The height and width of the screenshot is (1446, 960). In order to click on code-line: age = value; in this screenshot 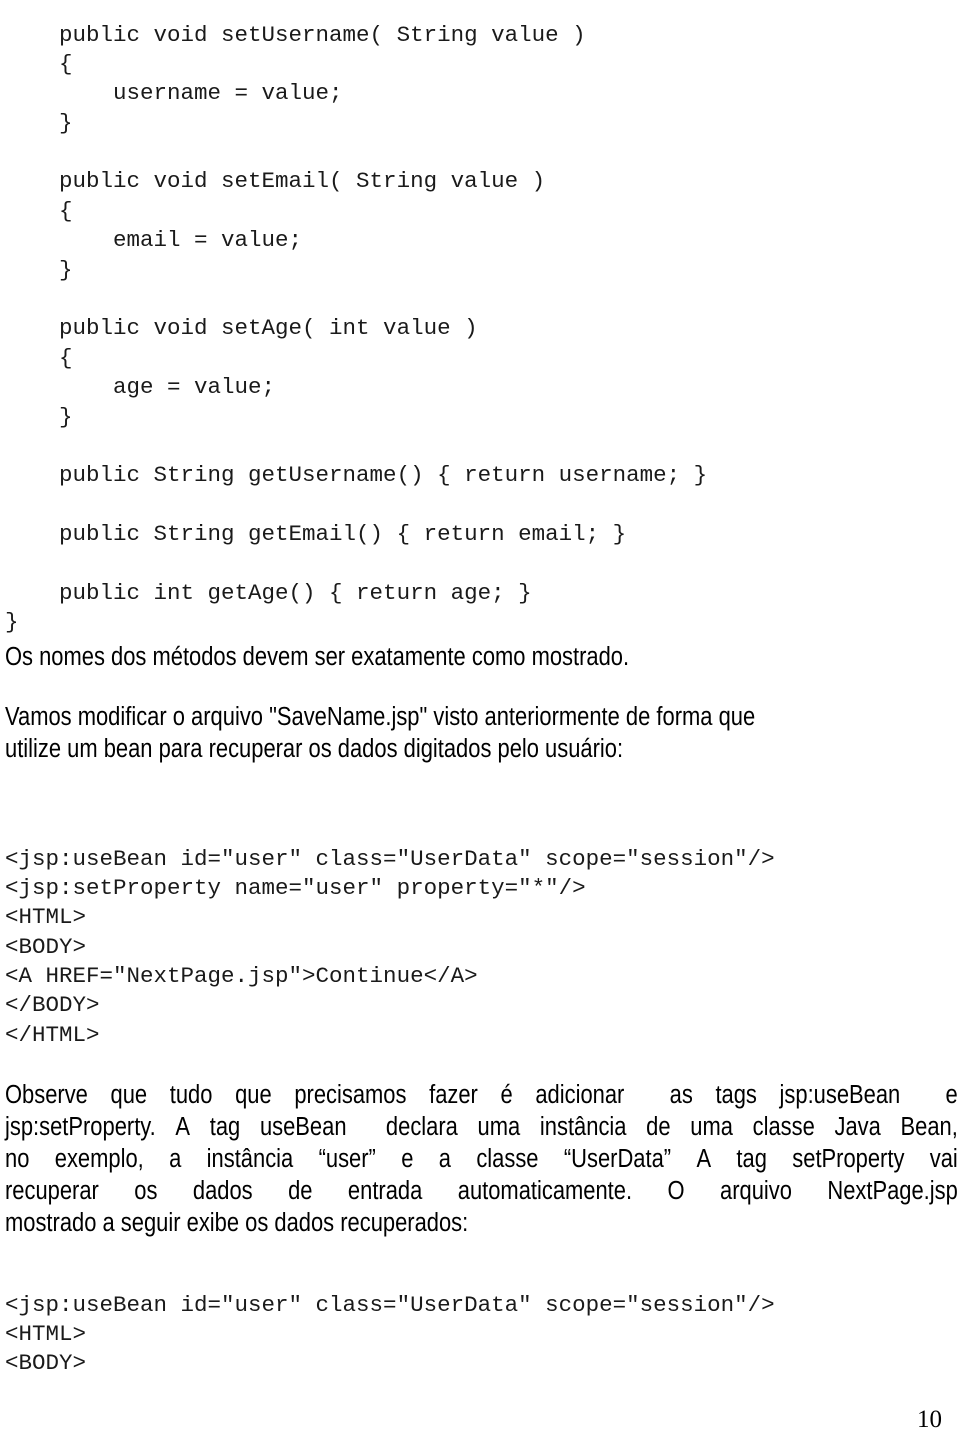, I will do `click(140, 387)`.